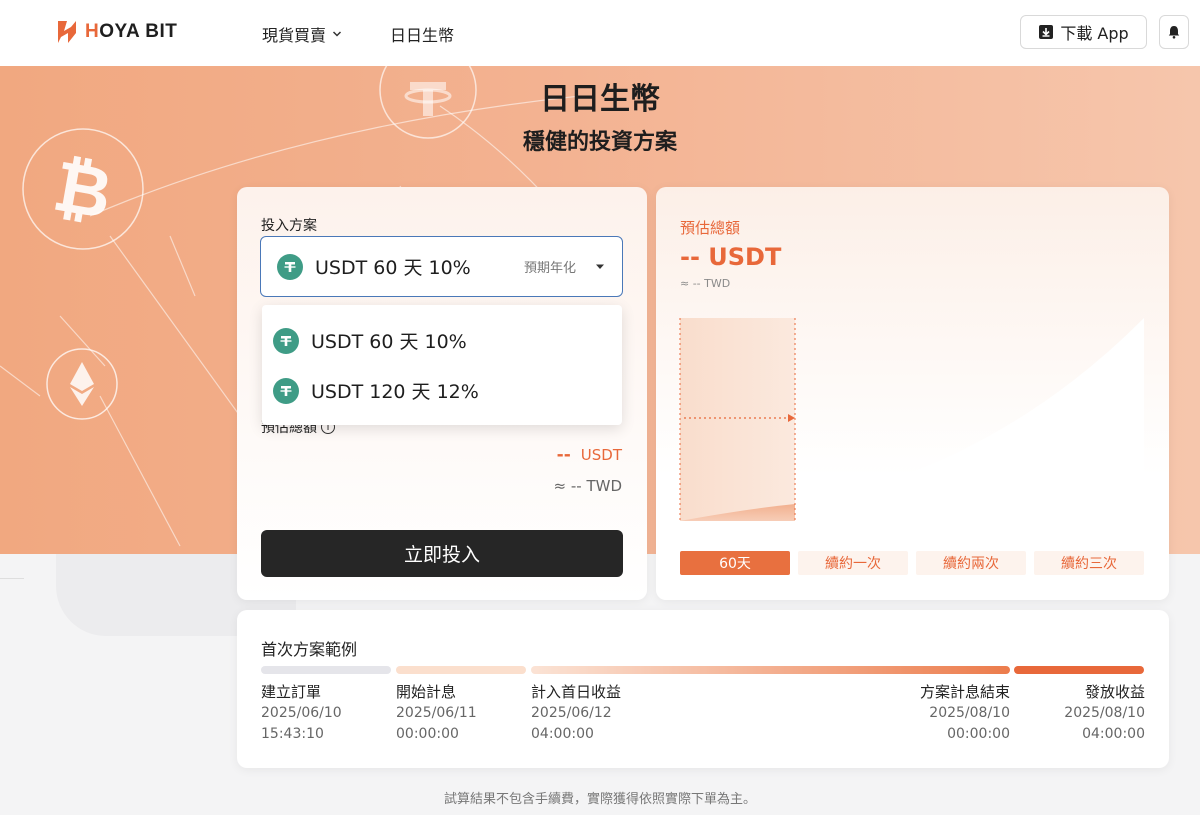  I want to click on timeline-step-first-earning: 計入首日收益 2025/06/12 04:00:00, so click(576, 713).